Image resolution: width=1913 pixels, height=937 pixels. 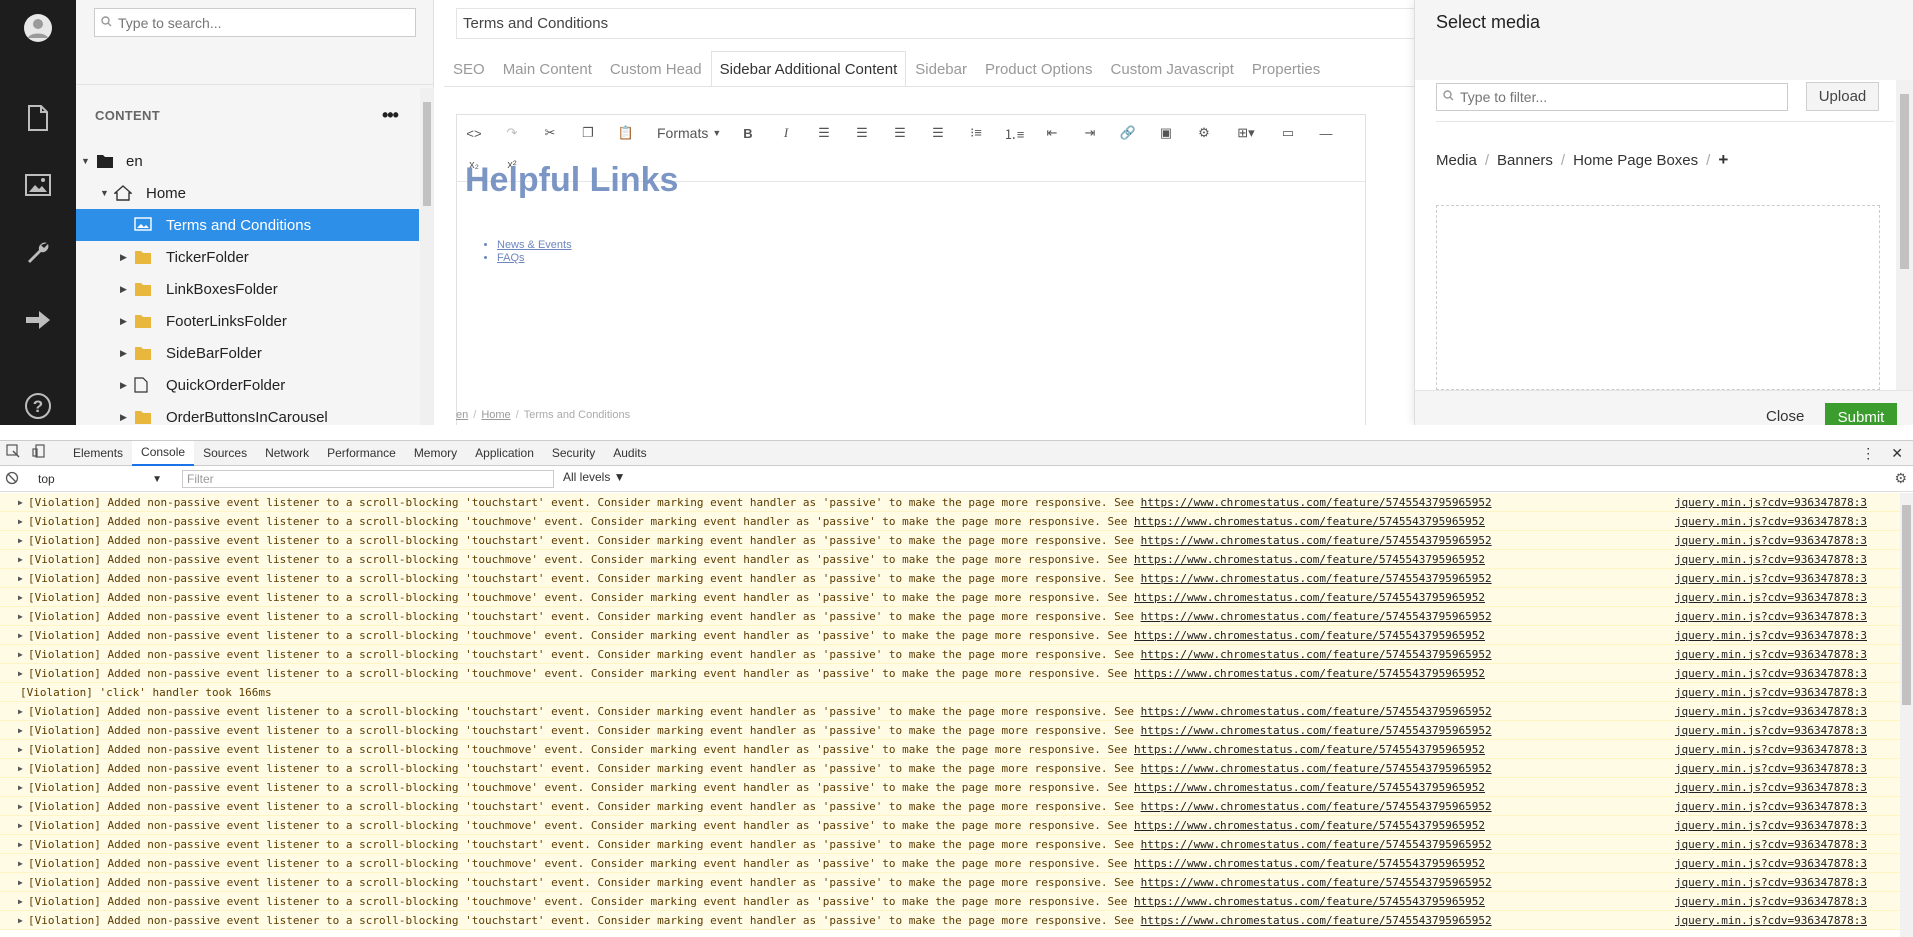 I want to click on devtools-tab-performance: Performance, so click(x=361, y=453).